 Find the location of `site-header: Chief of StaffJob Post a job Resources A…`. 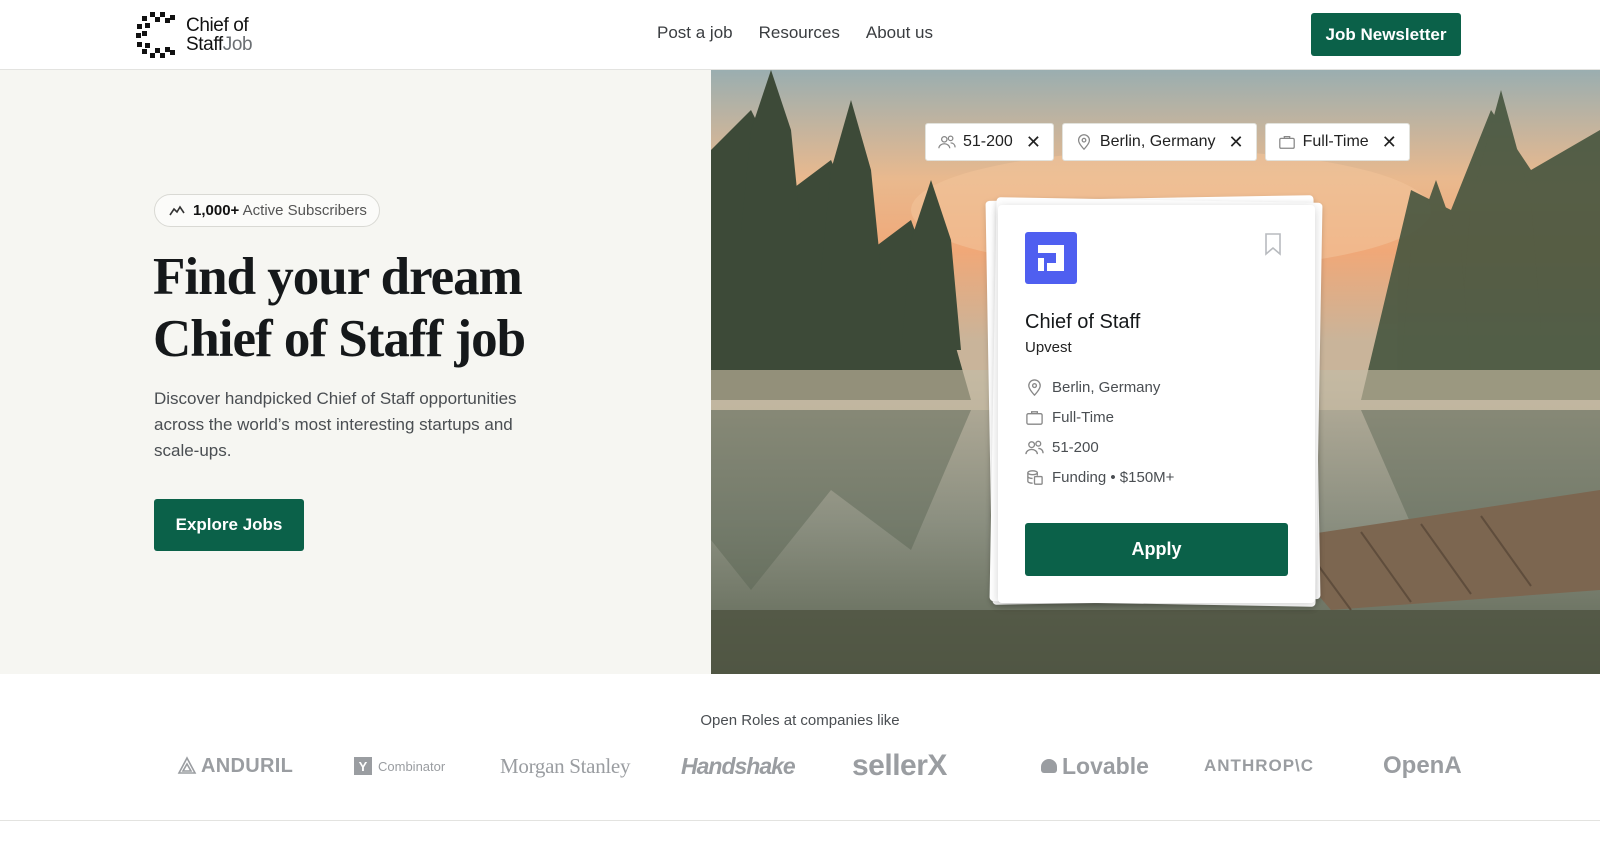

site-header: Chief of StaffJob Post a job Resources A… is located at coordinates (800, 35).